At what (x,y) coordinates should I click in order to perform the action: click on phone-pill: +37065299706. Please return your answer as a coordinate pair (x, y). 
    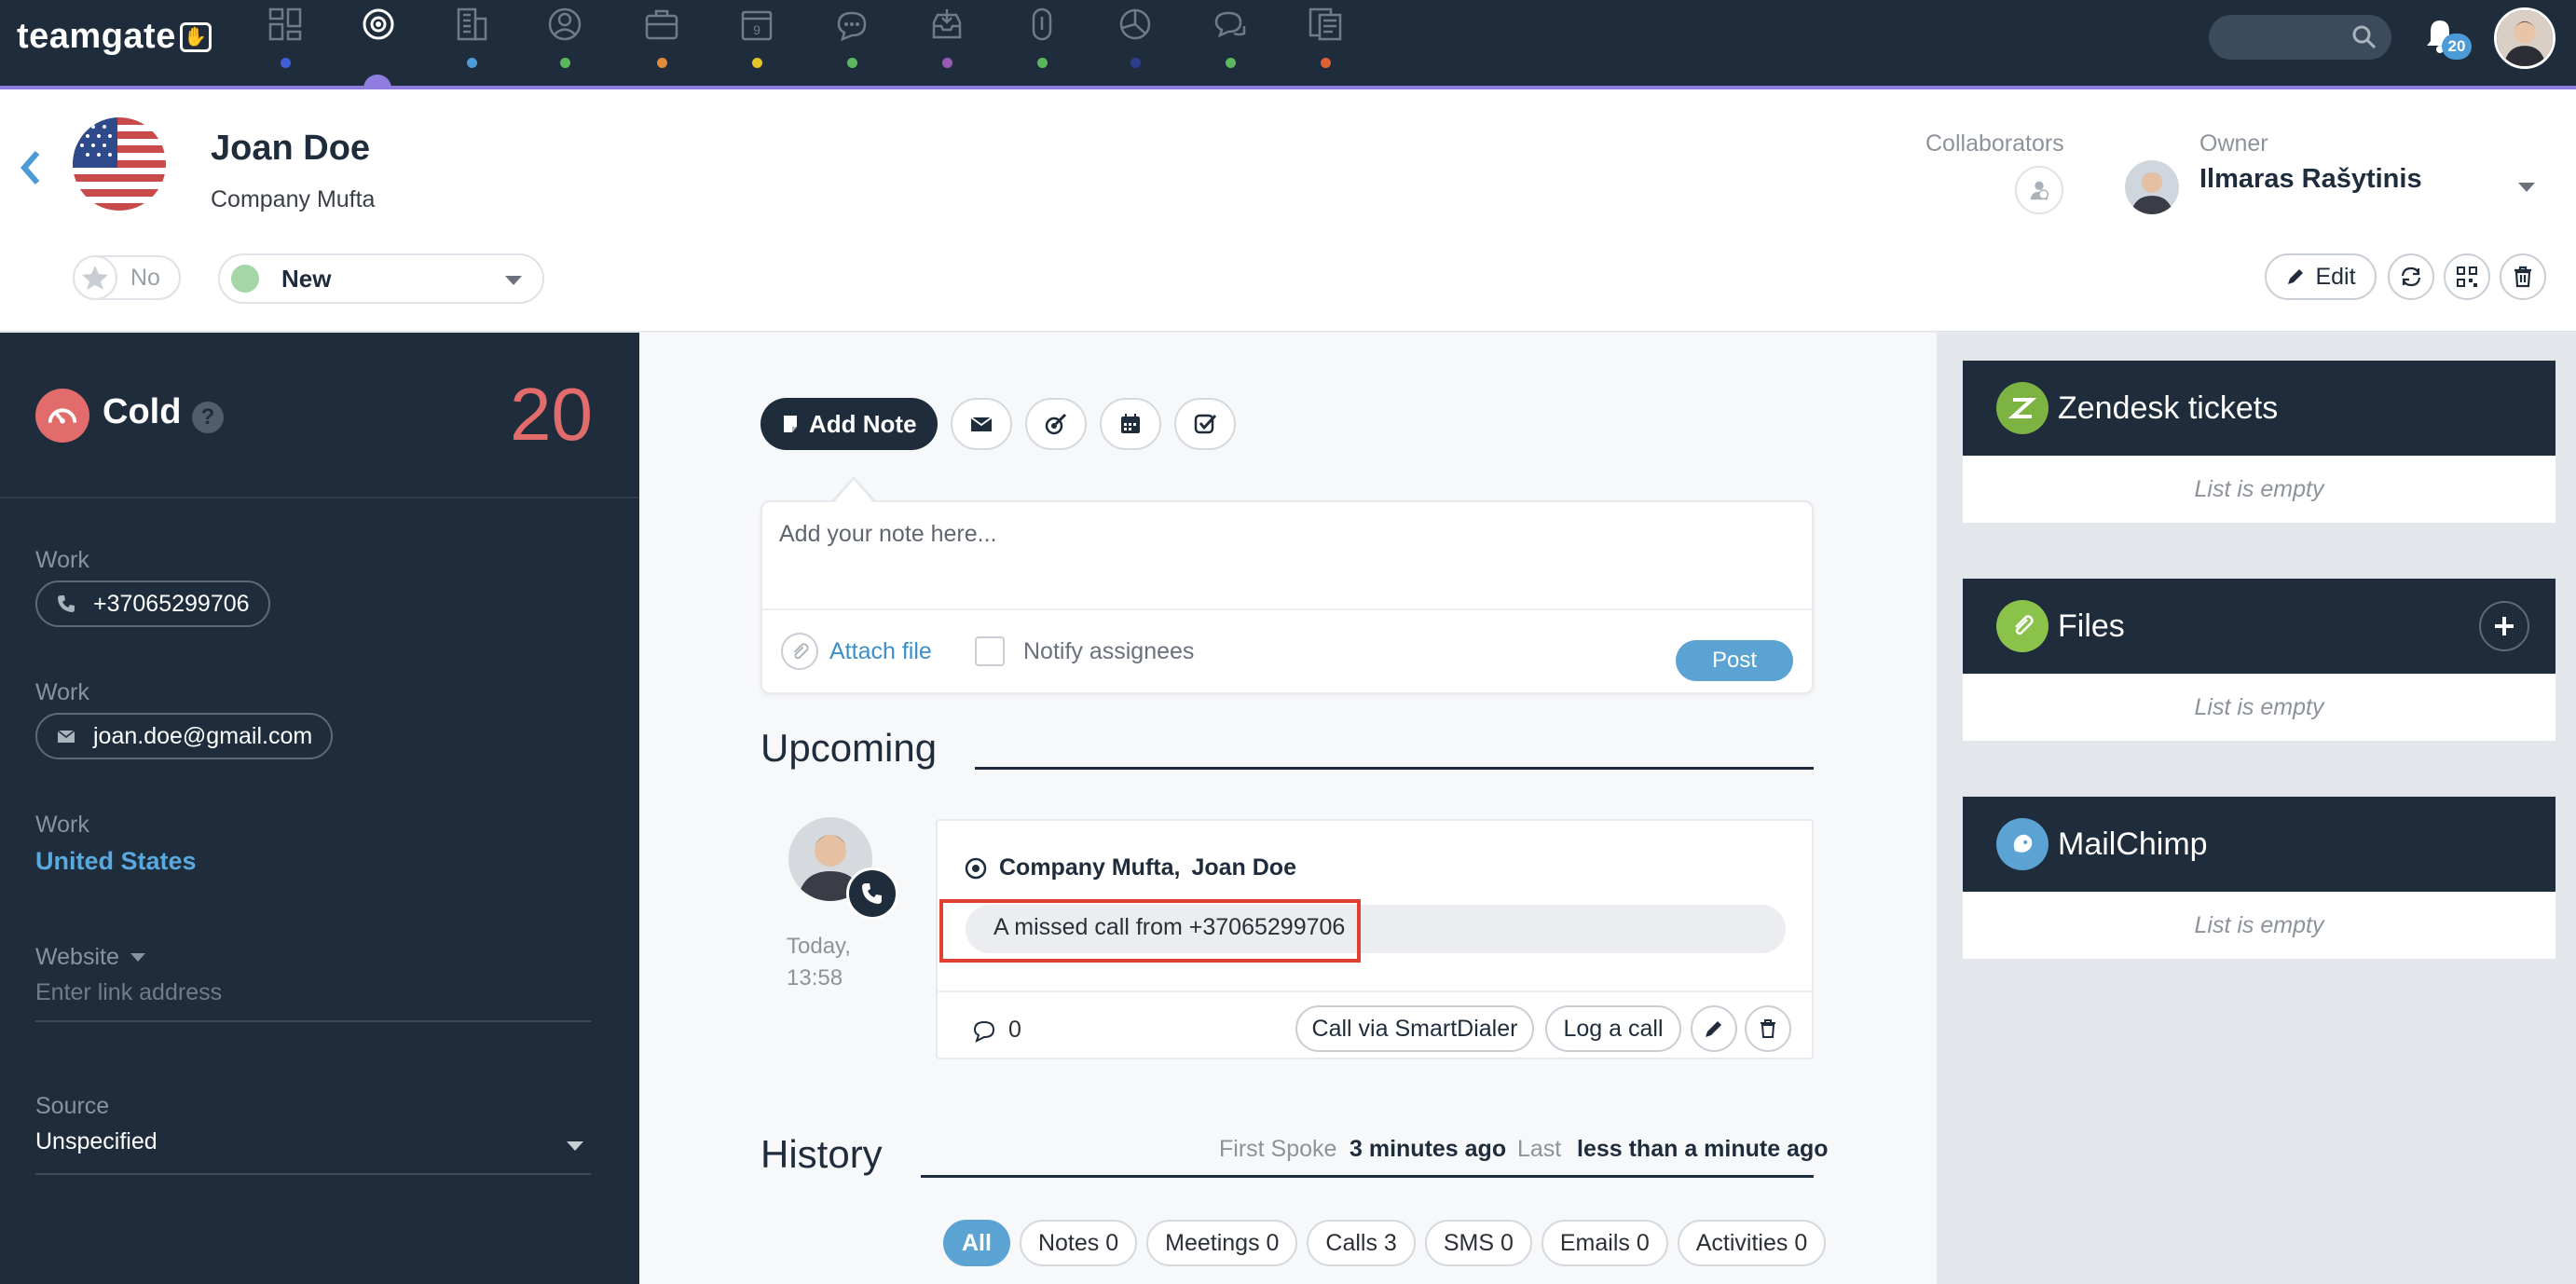
    Looking at the image, I should click on (152, 604).